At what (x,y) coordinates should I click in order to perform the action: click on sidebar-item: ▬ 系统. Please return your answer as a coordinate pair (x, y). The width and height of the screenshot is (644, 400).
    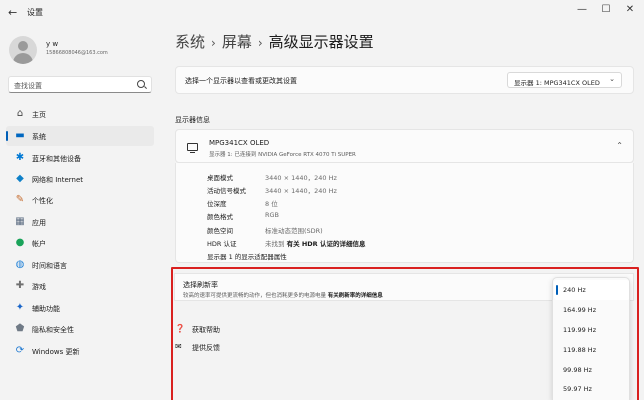
    Looking at the image, I should click on (80, 136).